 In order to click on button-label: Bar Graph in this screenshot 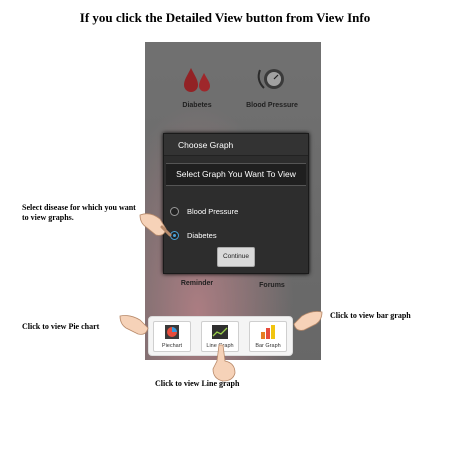, I will do `click(268, 346)`.